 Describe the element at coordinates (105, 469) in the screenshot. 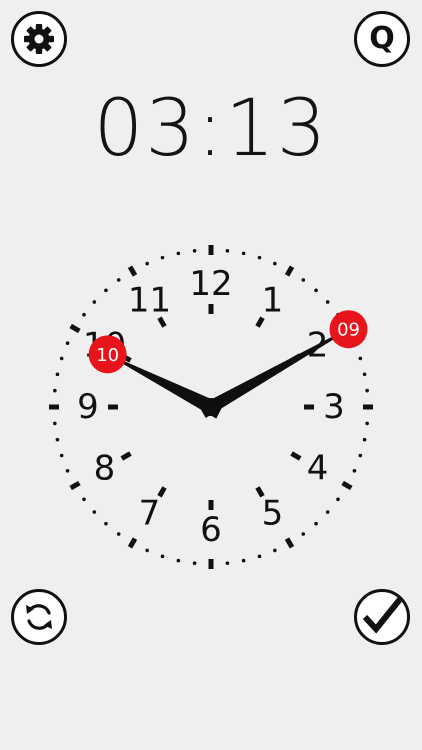

I see `clock-numeral-8: 8` at that location.